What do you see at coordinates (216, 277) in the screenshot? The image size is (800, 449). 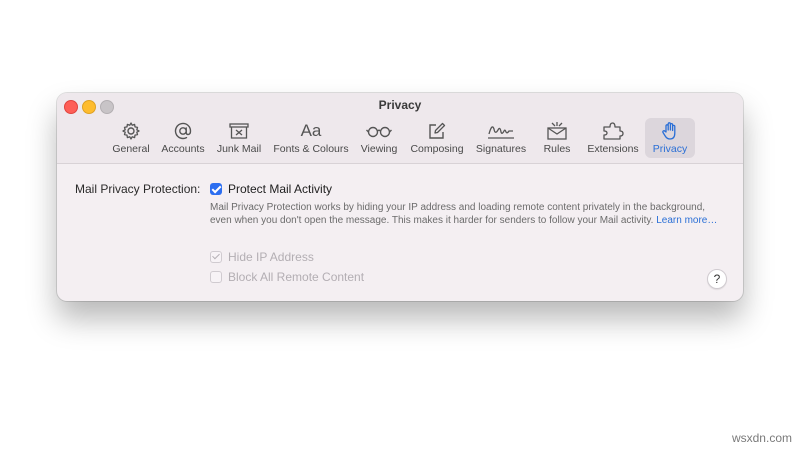 I see `block-remote-content-checkbox` at bounding box center [216, 277].